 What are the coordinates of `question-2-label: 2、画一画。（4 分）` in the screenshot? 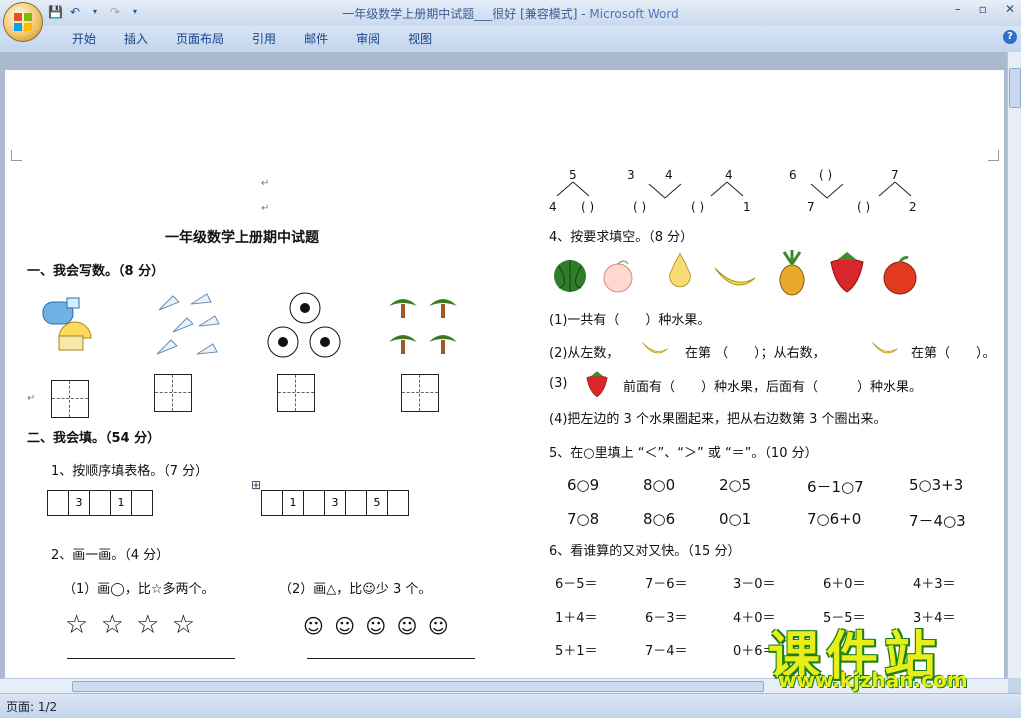 It's located at (110, 555).